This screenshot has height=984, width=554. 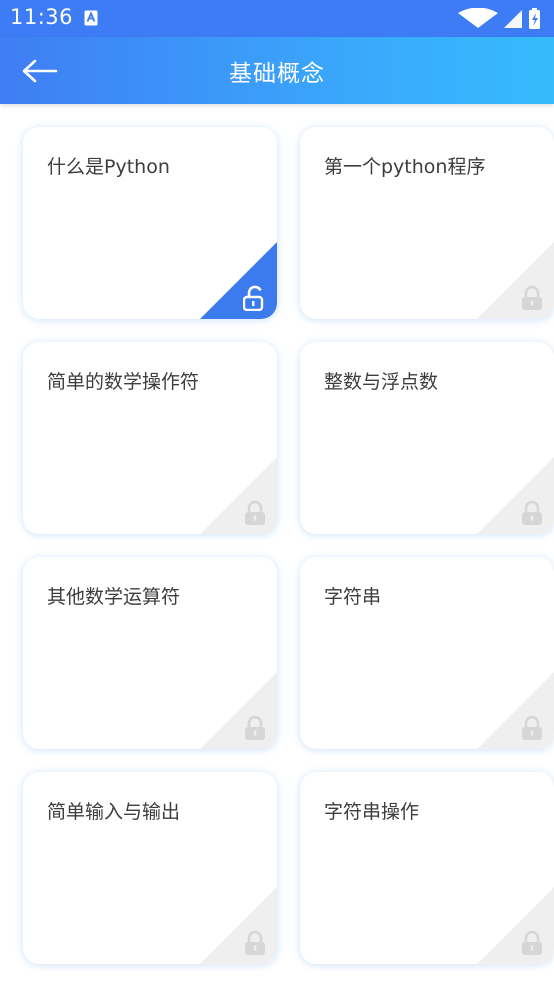 What do you see at coordinates (150, 653) in the screenshot?
I see `lesson-card: 其他数学运算符` at bounding box center [150, 653].